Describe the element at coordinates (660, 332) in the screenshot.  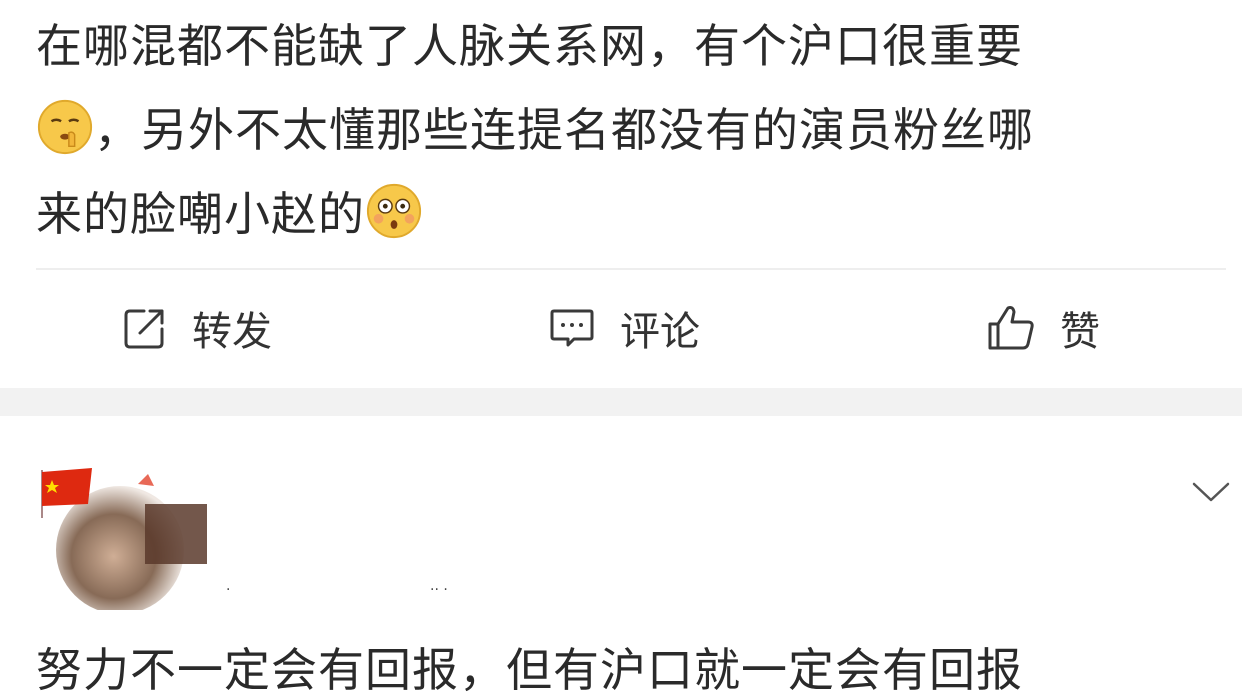
I see `comment-label: 评论` at that location.